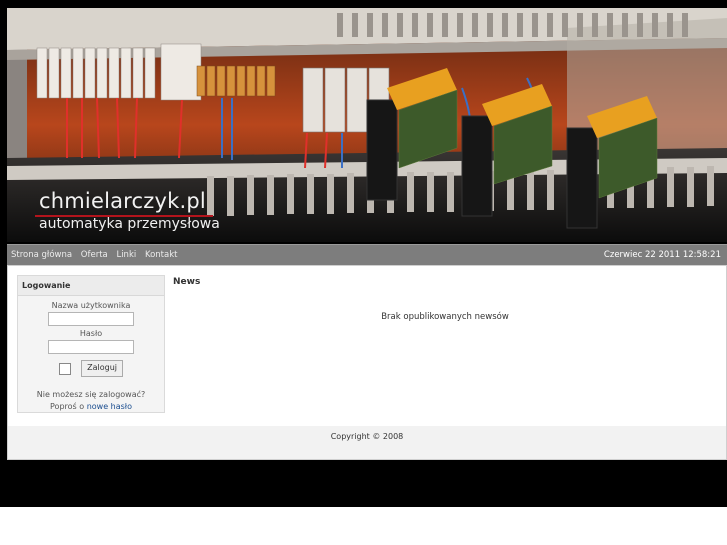 This screenshot has width=727, height=545. What do you see at coordinates (122, 201) in the screenshot?
I see `site-title: chmielarczyk.pl` at bounding box center [122, 201].